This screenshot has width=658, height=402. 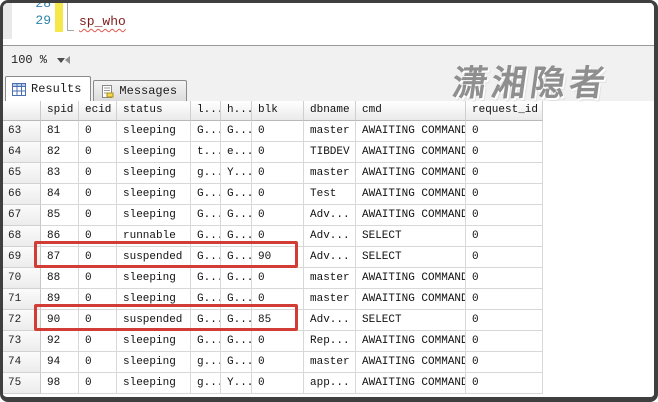 What do you see at coordinates (60, 173) in the screenshot?
I see `grid-cell-spid: 83` at bounding box center [60, 173].